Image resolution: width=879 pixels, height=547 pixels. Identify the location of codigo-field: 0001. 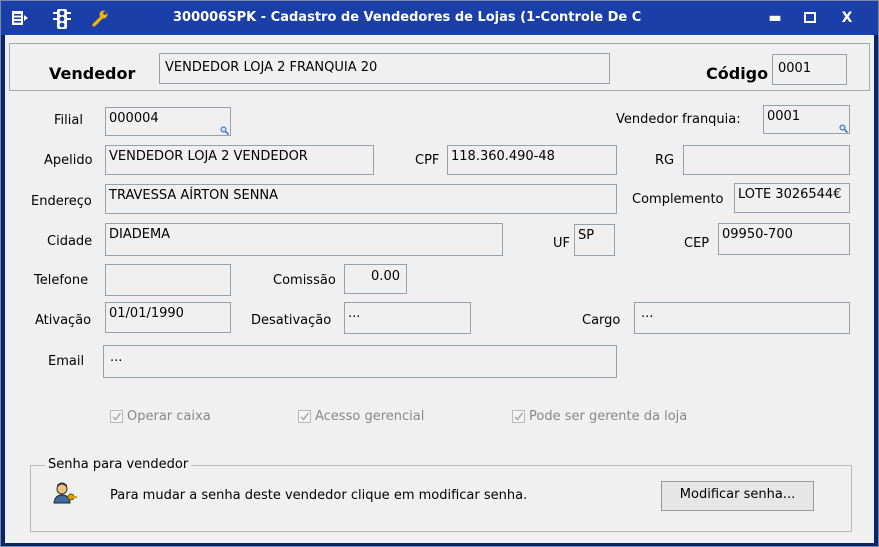
(809, 69).